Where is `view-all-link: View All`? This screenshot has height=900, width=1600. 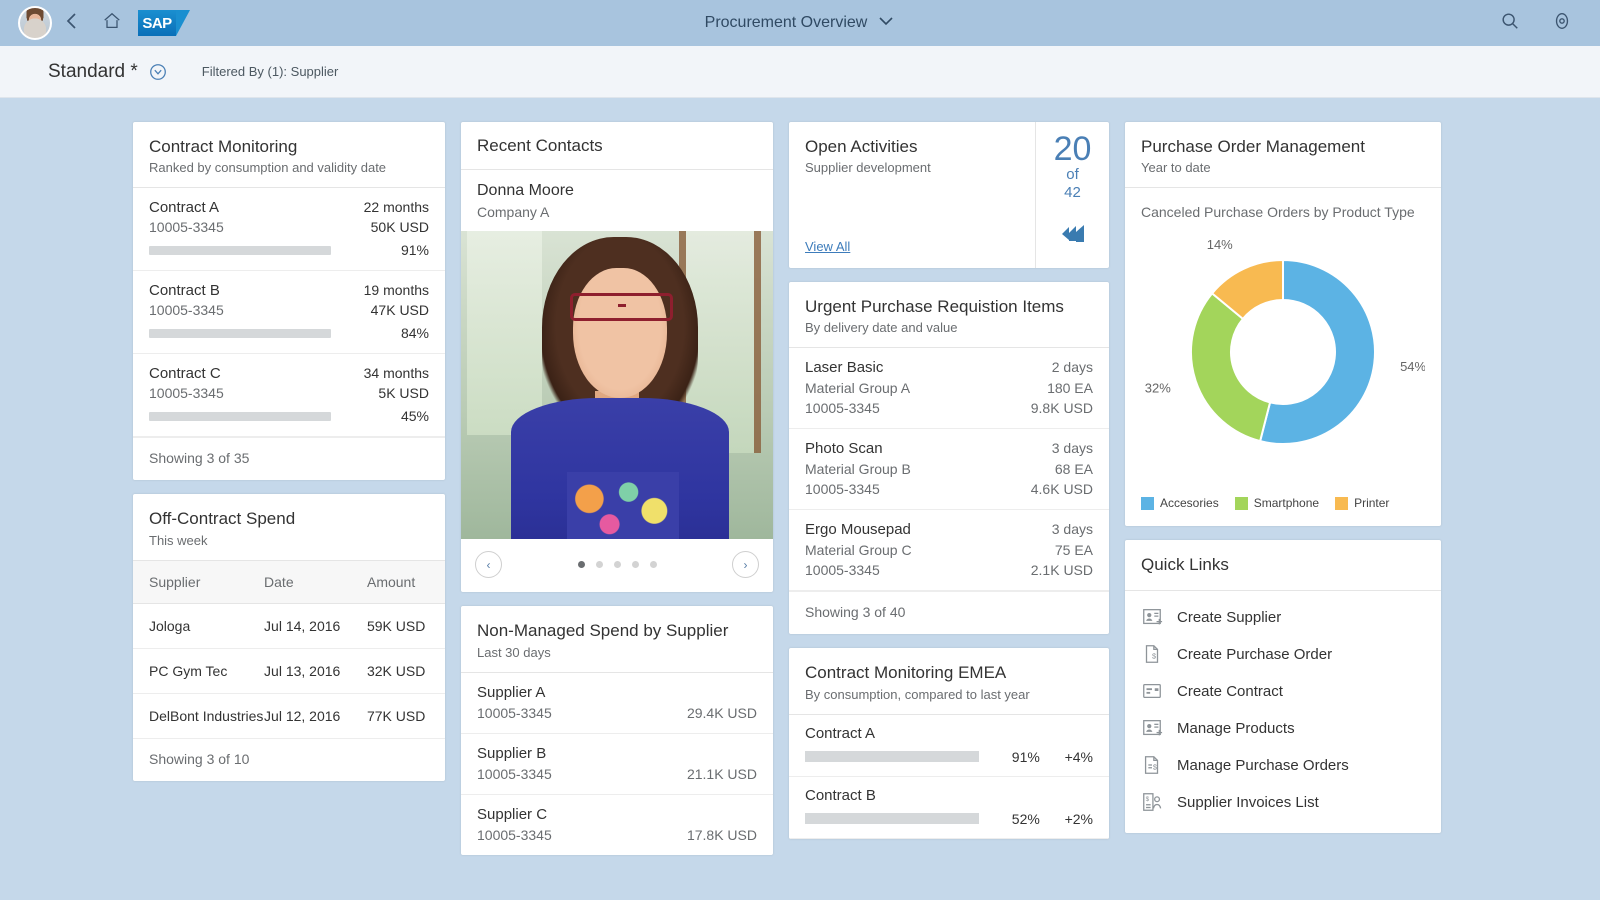 view-all-link: View All is located at coordinates (912, 246).